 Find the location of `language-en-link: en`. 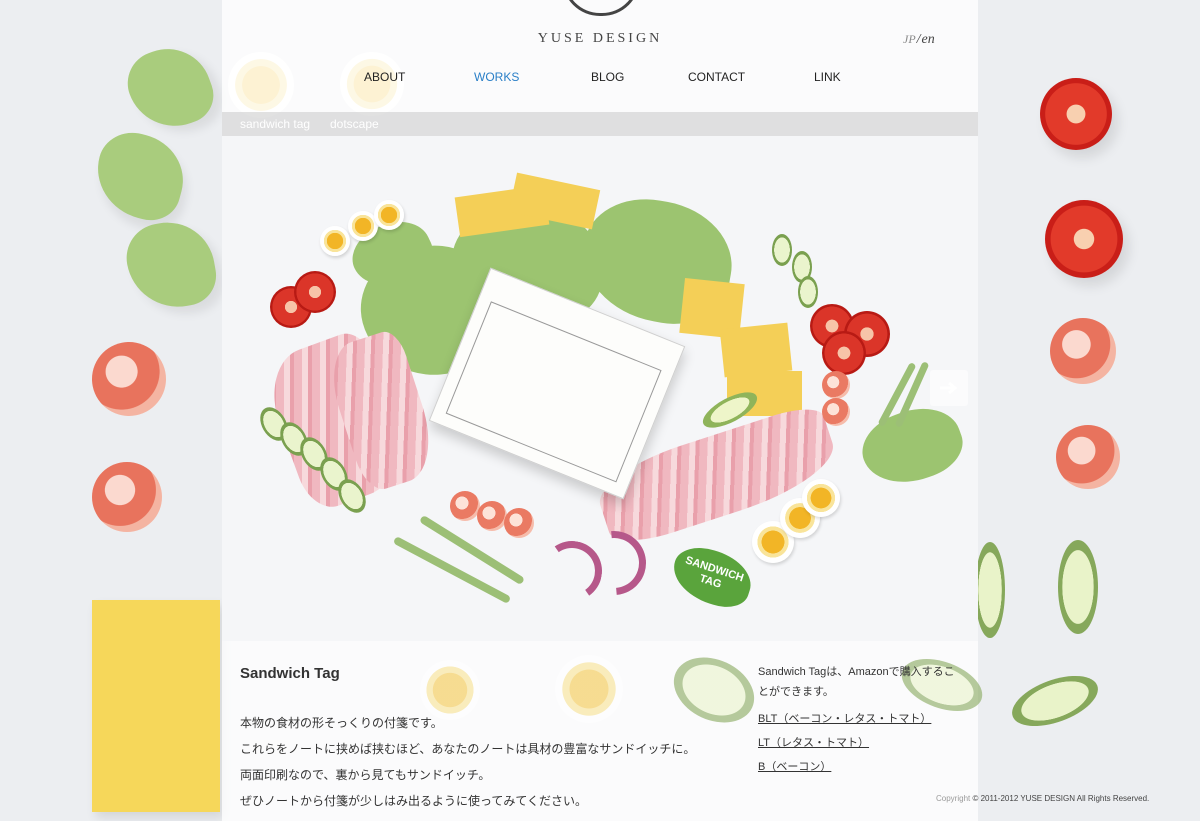

language-en-link: en is located at coordinates (928, 39).